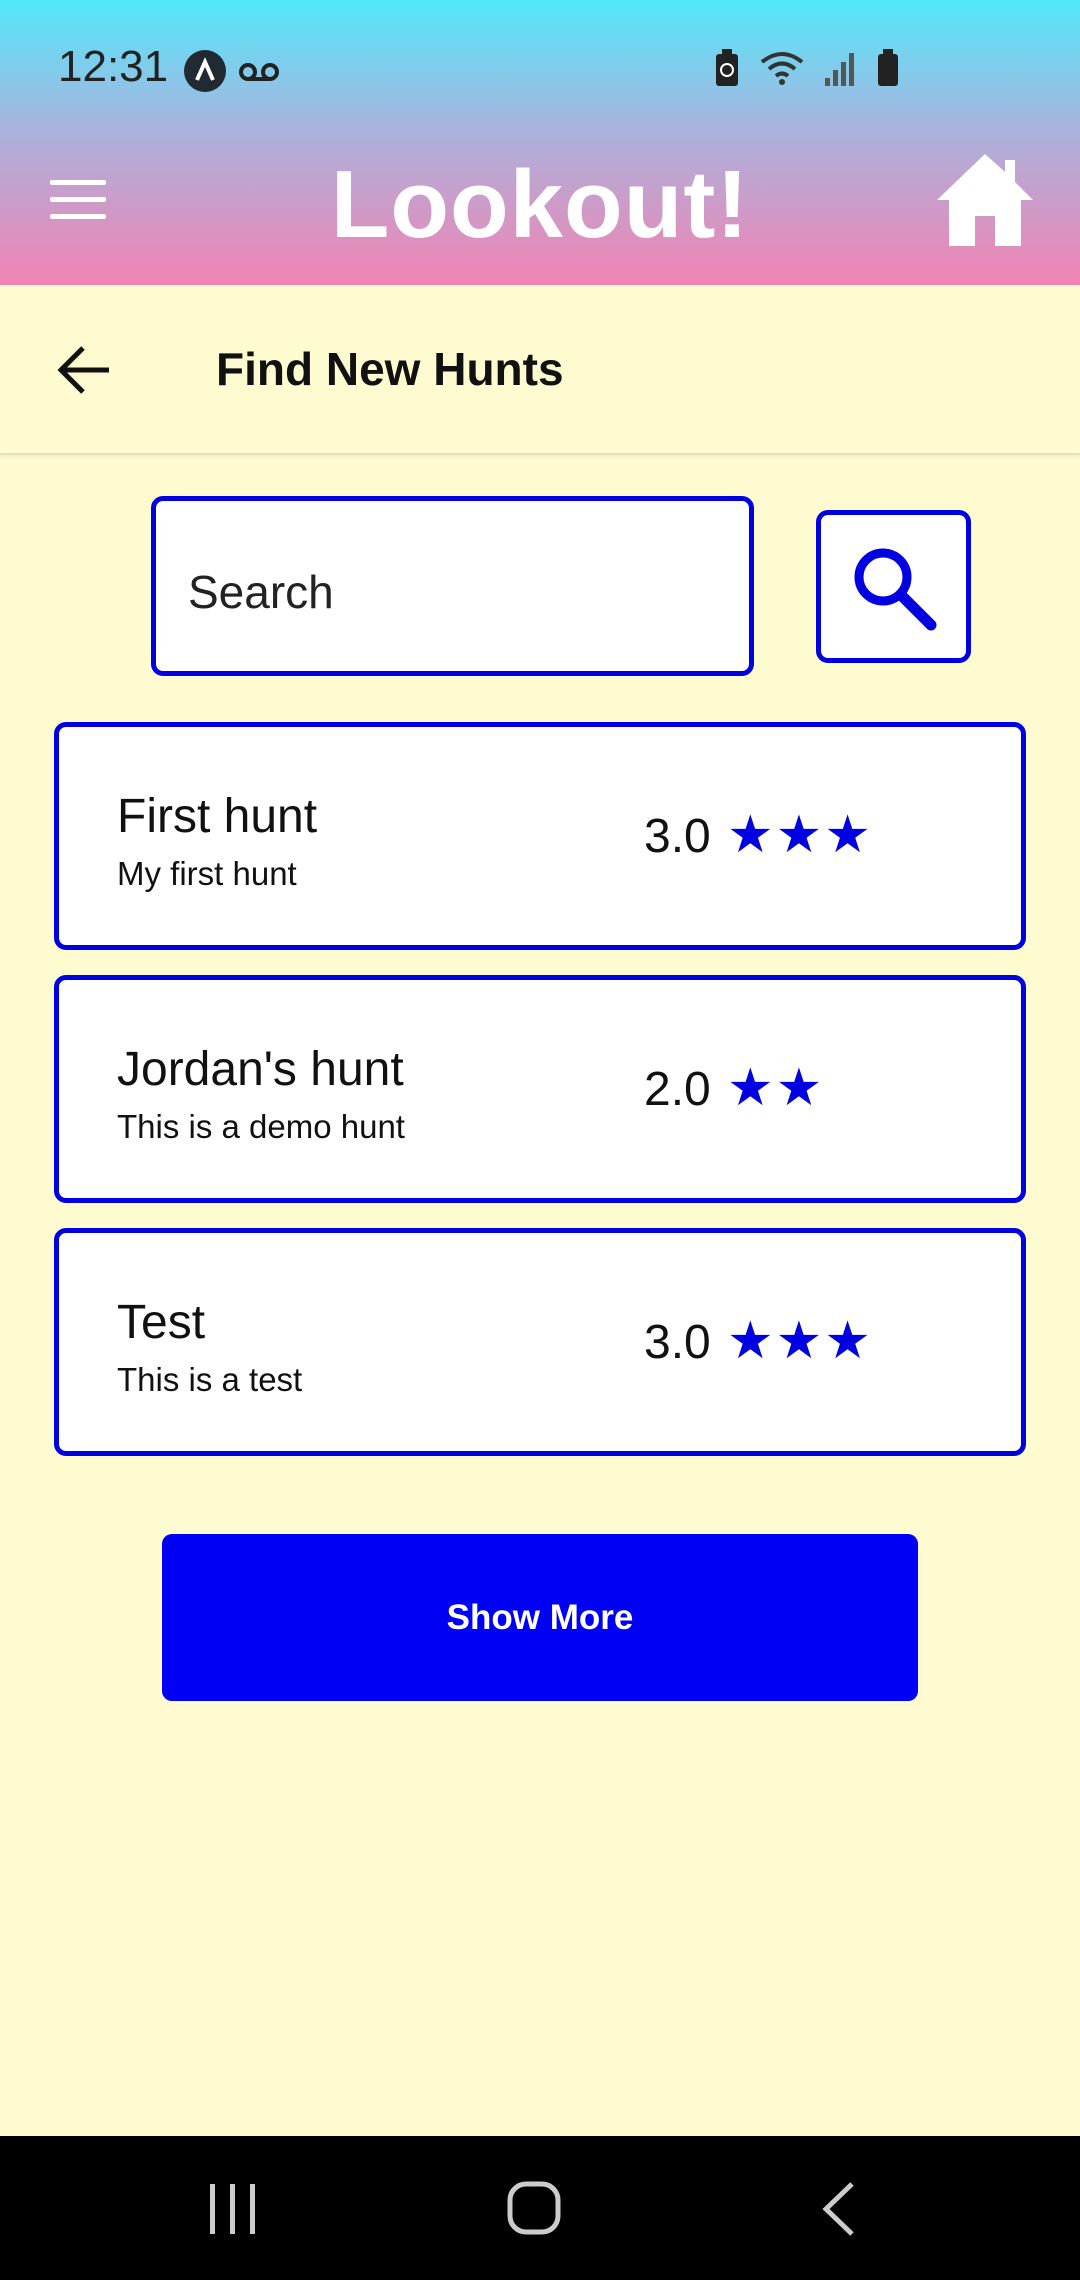  Describe the element at coordinates (540, 204) in the screenshot. I see `app-title: Lookout!` at that location.